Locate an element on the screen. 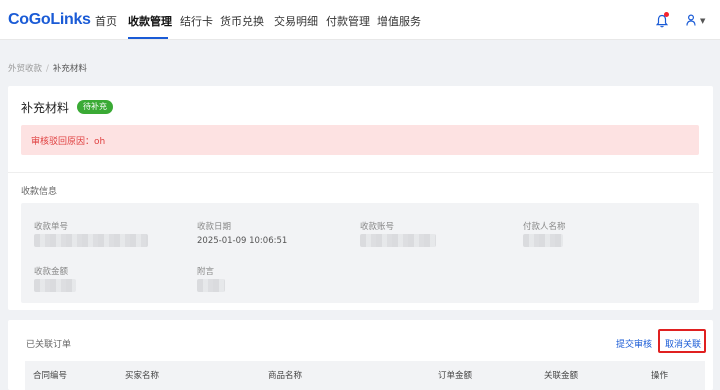  column-header-actions: 操作 is located at coordinates (660, 376).